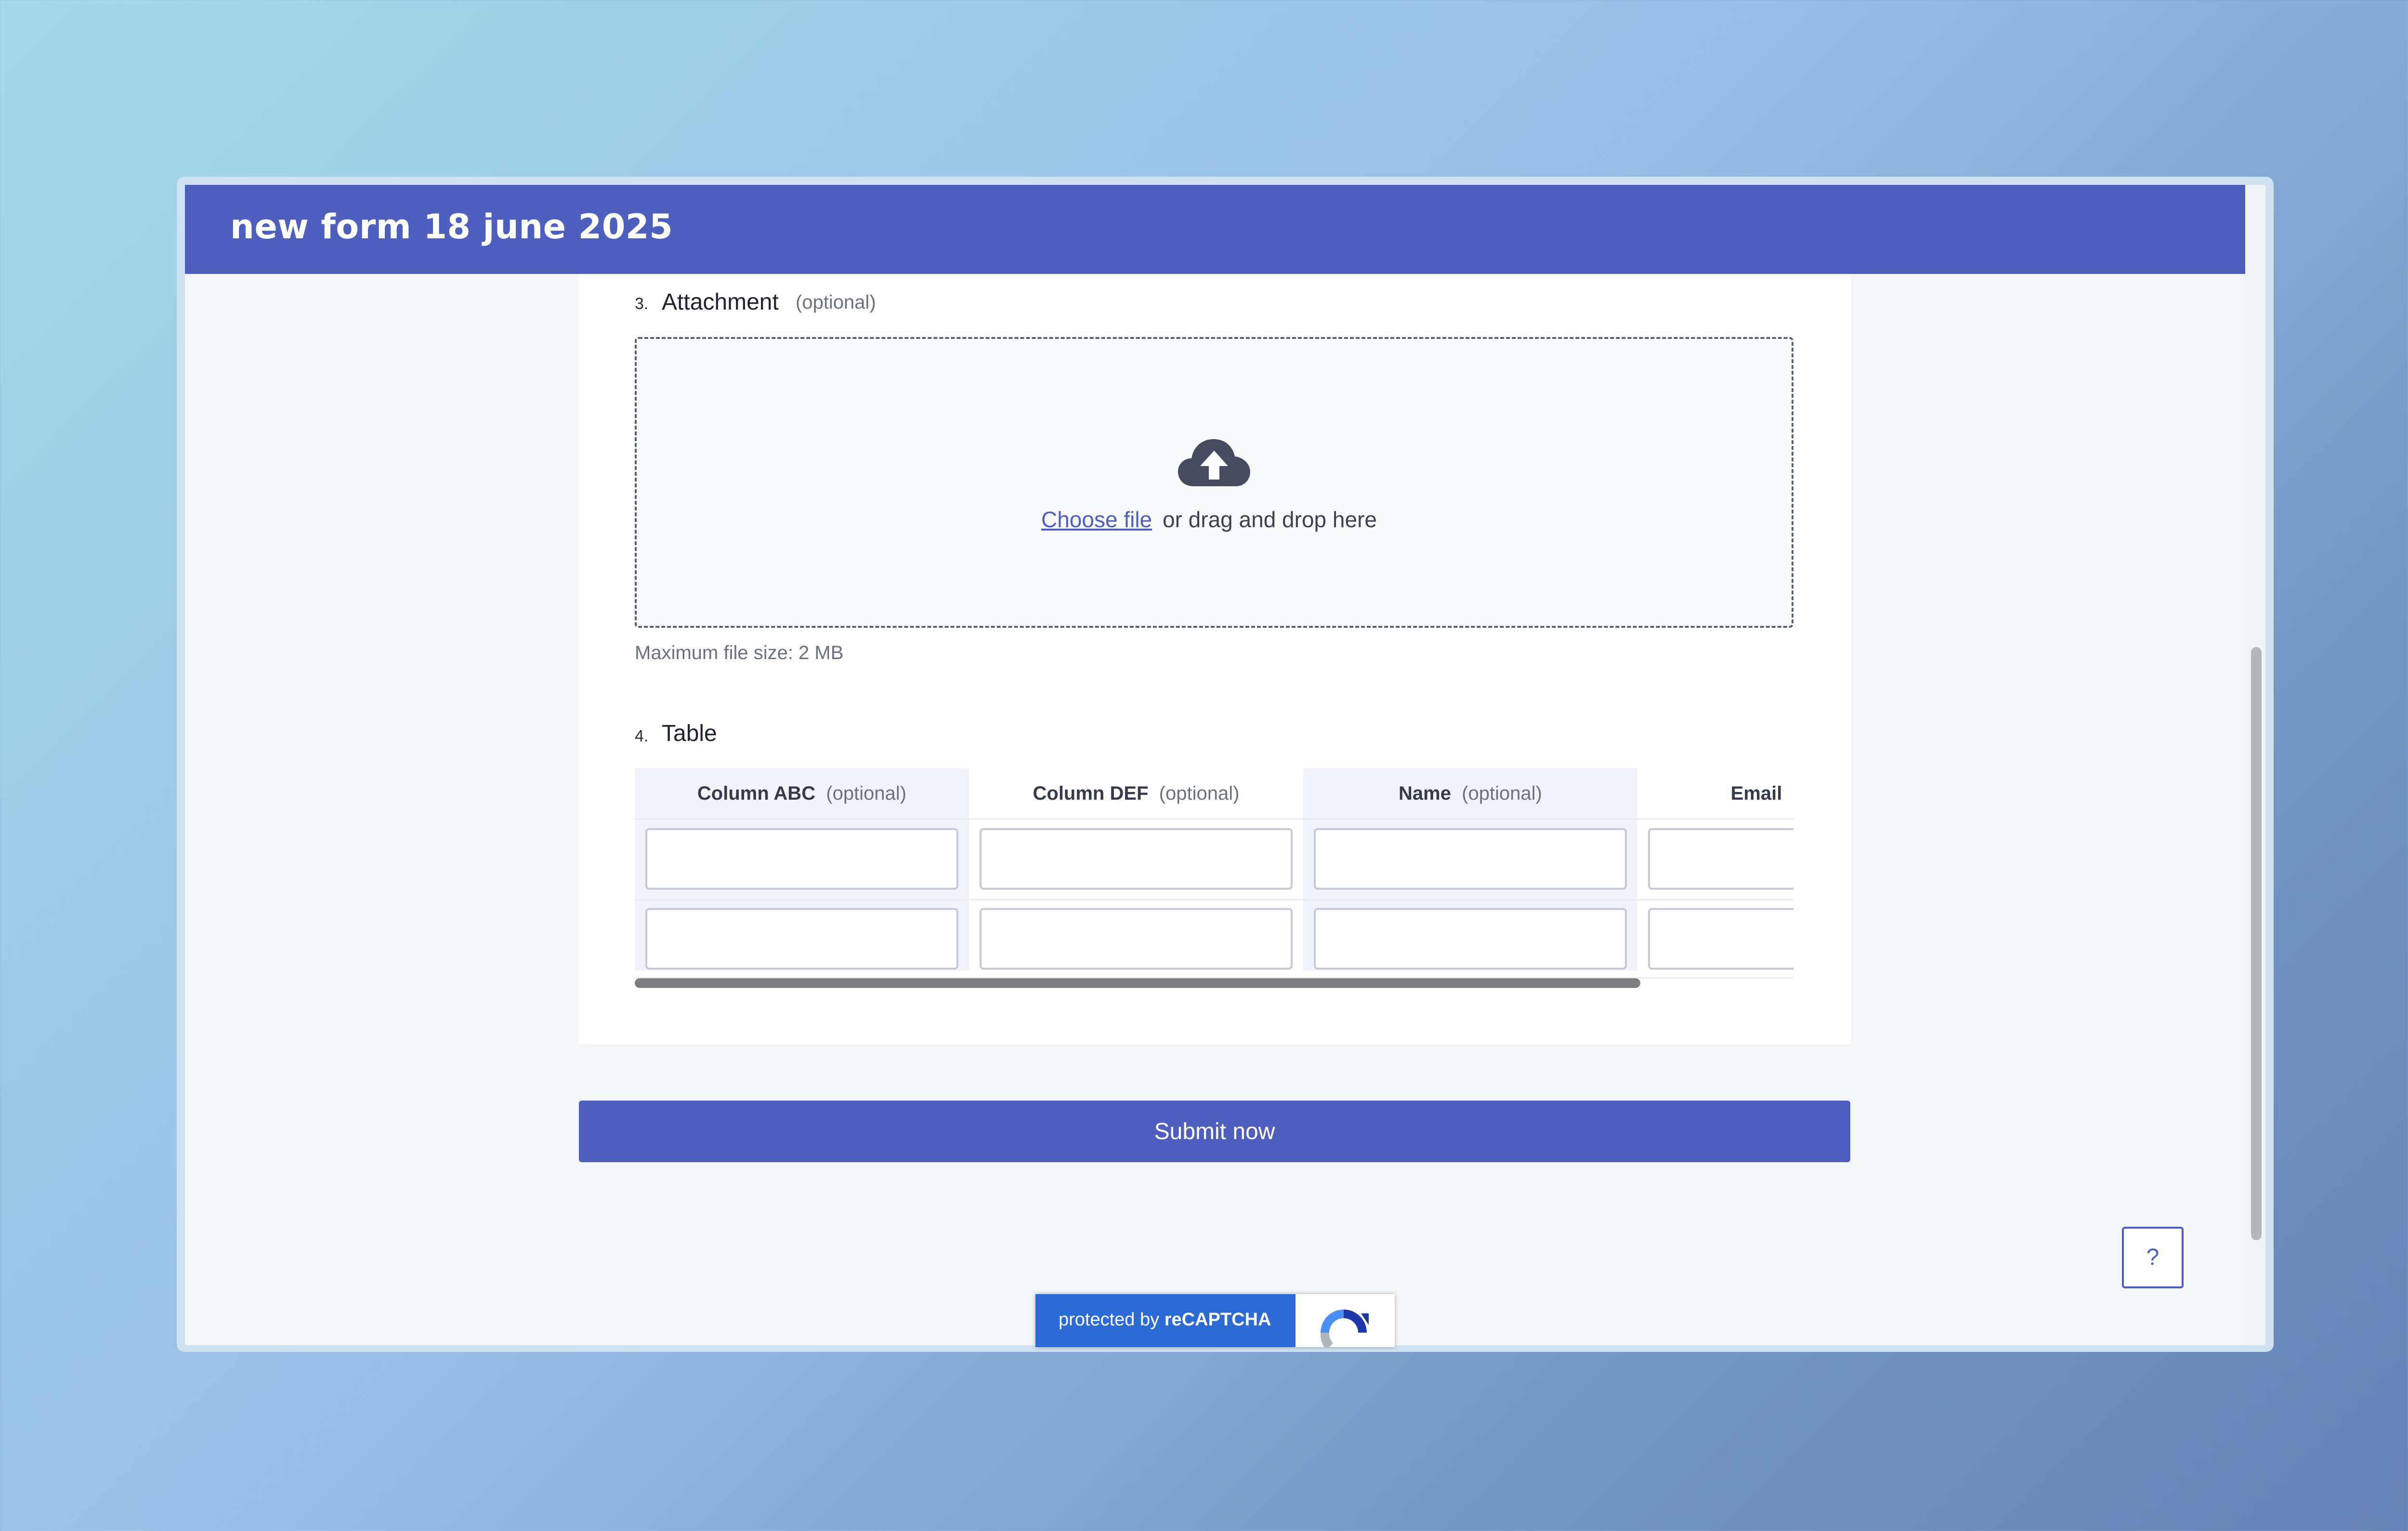  Describe the element at coordinates (1109, 1320) in the screenshot. I see `recaptcha-prefix: protected by` at that location.